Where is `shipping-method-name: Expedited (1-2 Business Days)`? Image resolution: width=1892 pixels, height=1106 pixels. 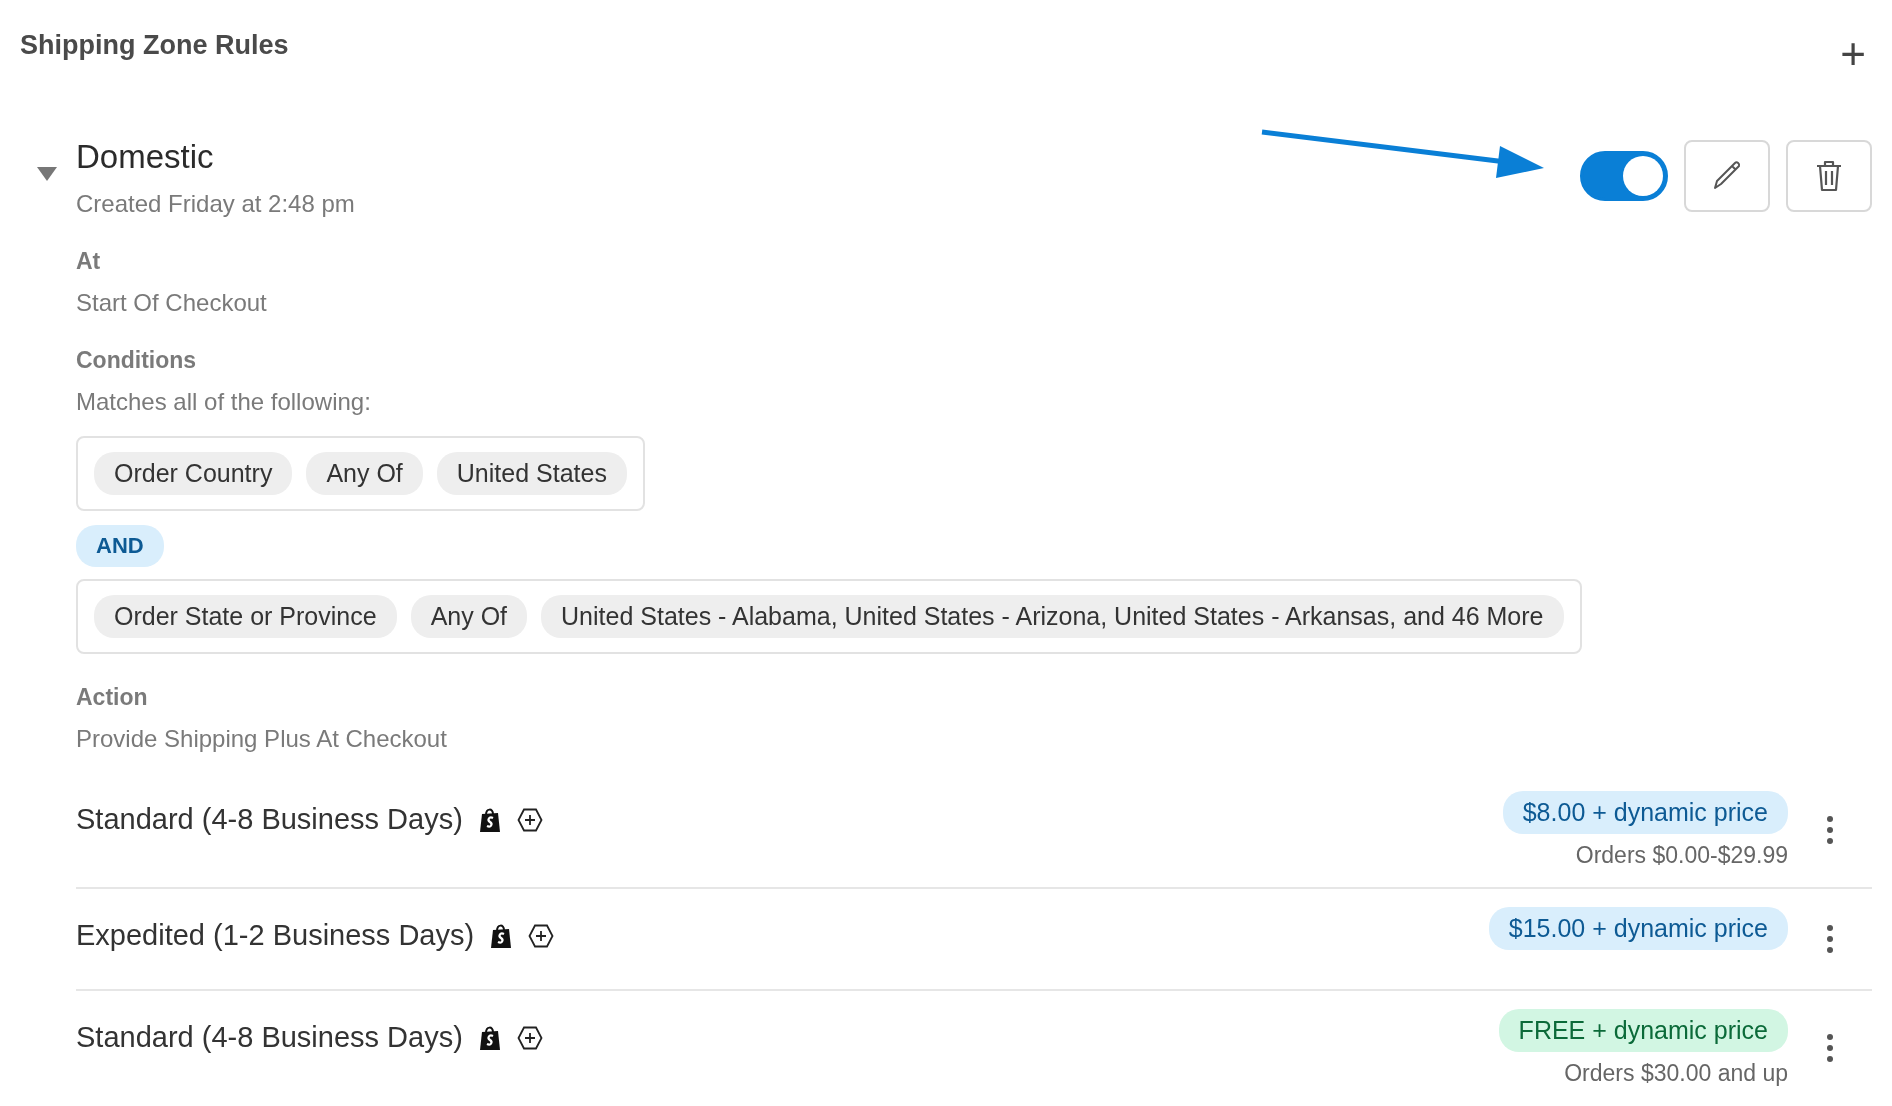
shipping-method-name: Expedited (1-2 Business Days) is located at coordinates (275, 935).